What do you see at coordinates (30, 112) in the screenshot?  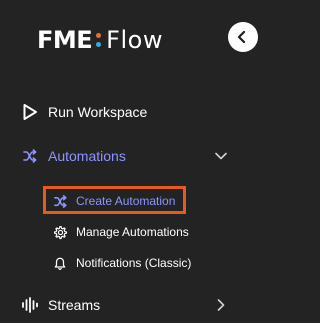 I see `play-outline-icon` at bounding box center [30, 112].